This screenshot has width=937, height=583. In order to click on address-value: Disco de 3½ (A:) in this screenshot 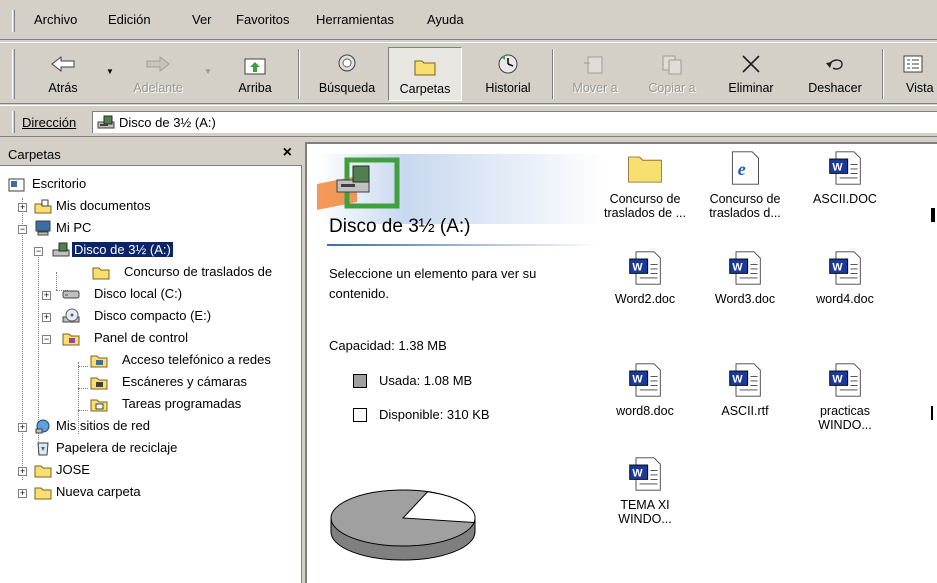, I will do `click(167, 122)`.